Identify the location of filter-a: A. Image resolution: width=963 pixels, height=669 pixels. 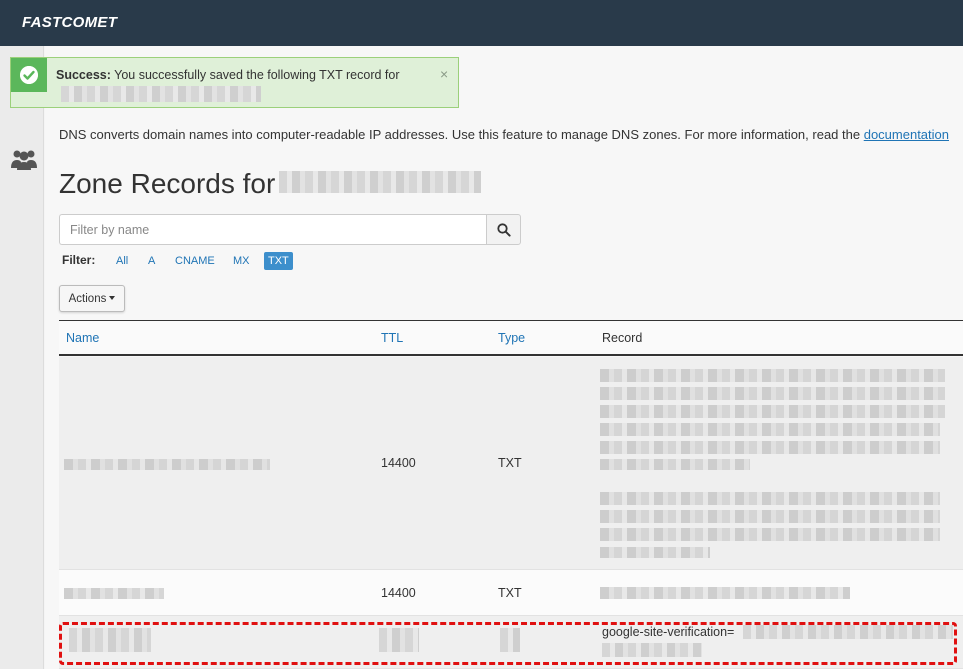
(151, 261).